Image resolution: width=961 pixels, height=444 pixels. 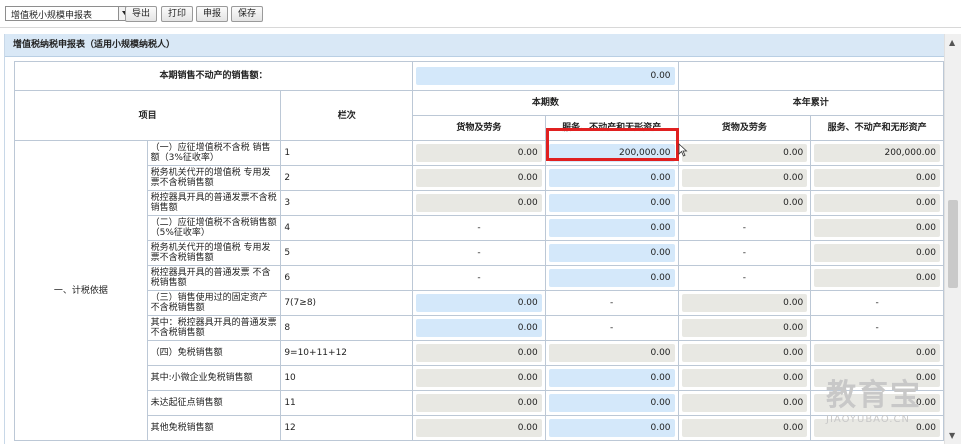 I want to click on row-label: 其中：税控器具开具的普通发票不含税销售额, so click(x=214, y=328).